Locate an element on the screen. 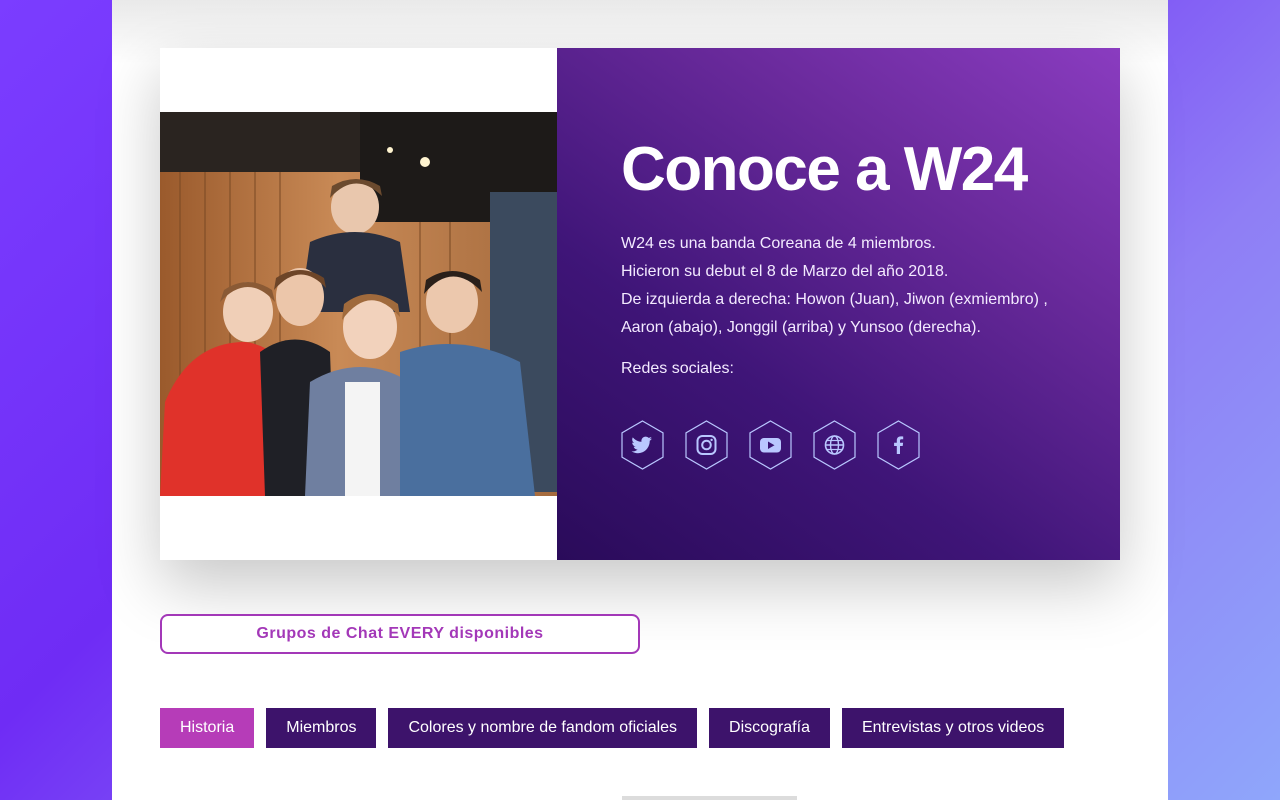 This screenshot has height=800, width=1280. tab-fandom-colors: Colores y nombre de fandom oficiales is located at coordinates (543, 728).